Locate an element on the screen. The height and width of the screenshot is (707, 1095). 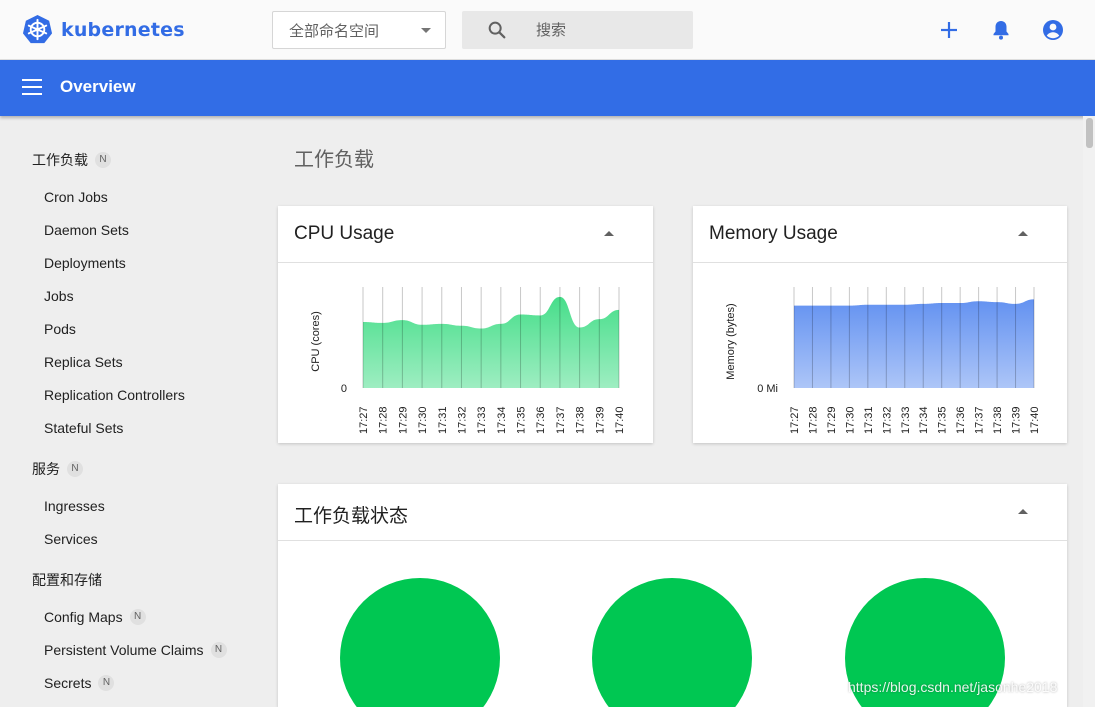
page-title: Overview is located at coordinates (98, 86).